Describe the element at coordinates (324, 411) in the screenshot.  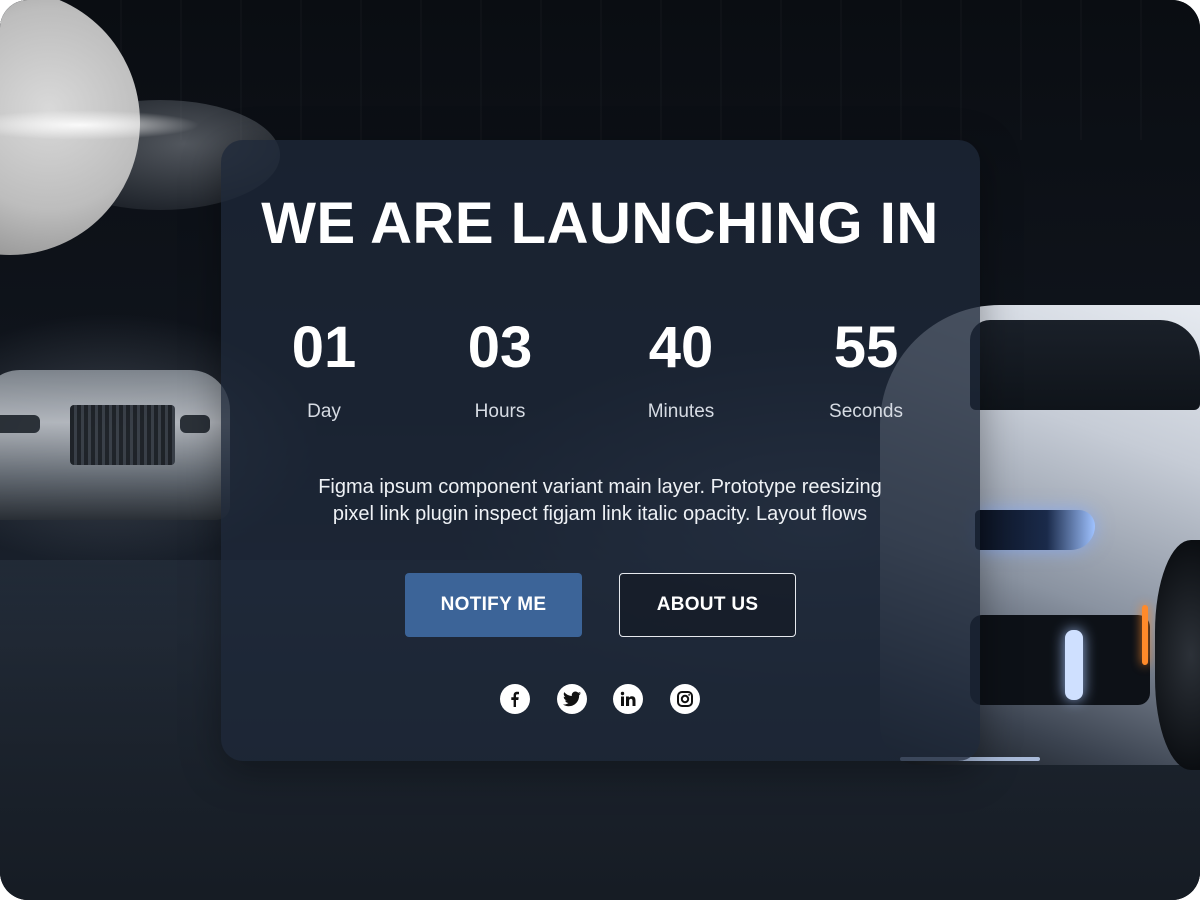
I see `countdown-label: Day` at that location.